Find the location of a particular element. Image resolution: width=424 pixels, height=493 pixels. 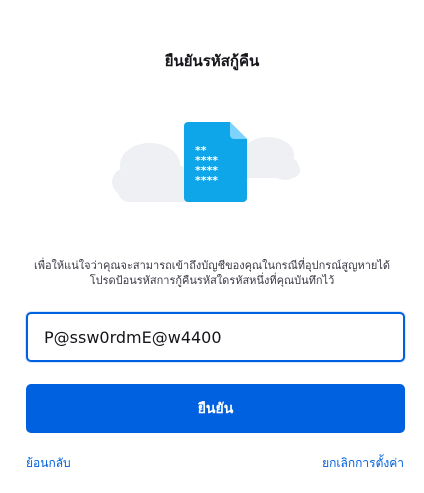

password-document-icon: ** **** **** **** is located at coordinates (206, 162).